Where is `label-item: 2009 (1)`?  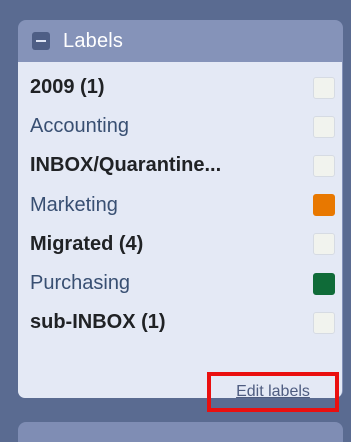
label-item: 2009 (1) is located at coordinates (186, 87).